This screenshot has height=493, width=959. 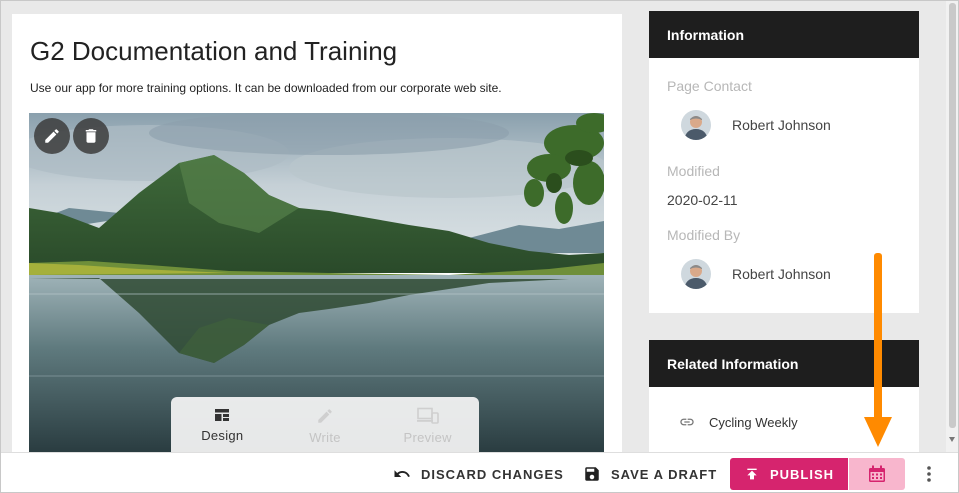 I want to click on editor-mode-switcher: Design Write Preview, so click(x=325, y=425).